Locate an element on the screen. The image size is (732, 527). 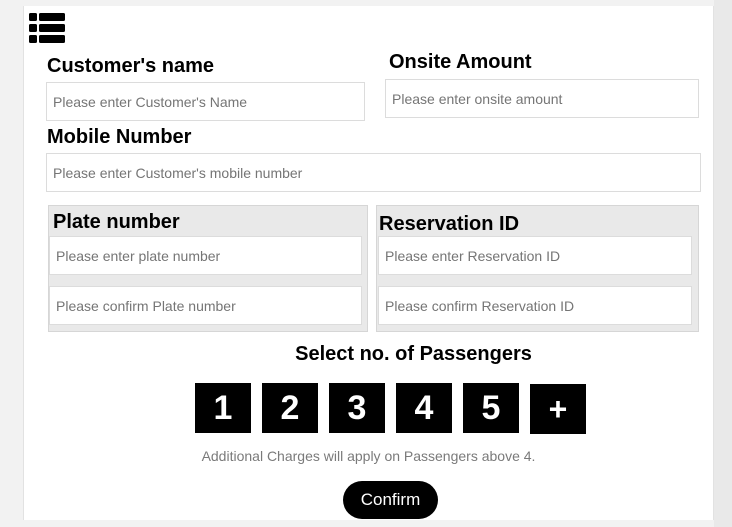
passenger-5-button: 5 is located at coordinates (491, 408).